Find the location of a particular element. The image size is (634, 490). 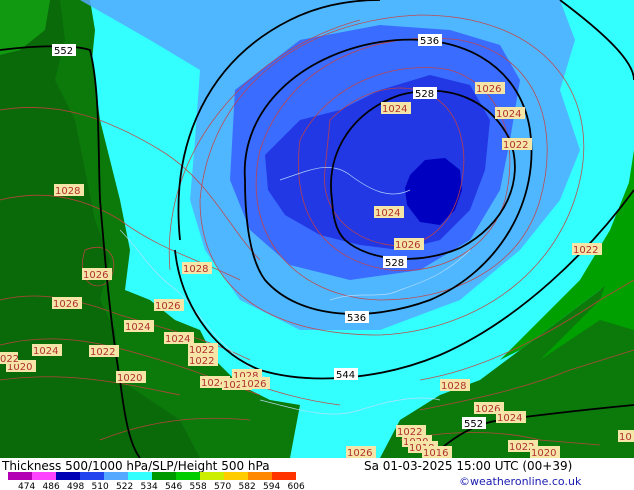

scale-label: 498 is located at coordinates (75, 486).